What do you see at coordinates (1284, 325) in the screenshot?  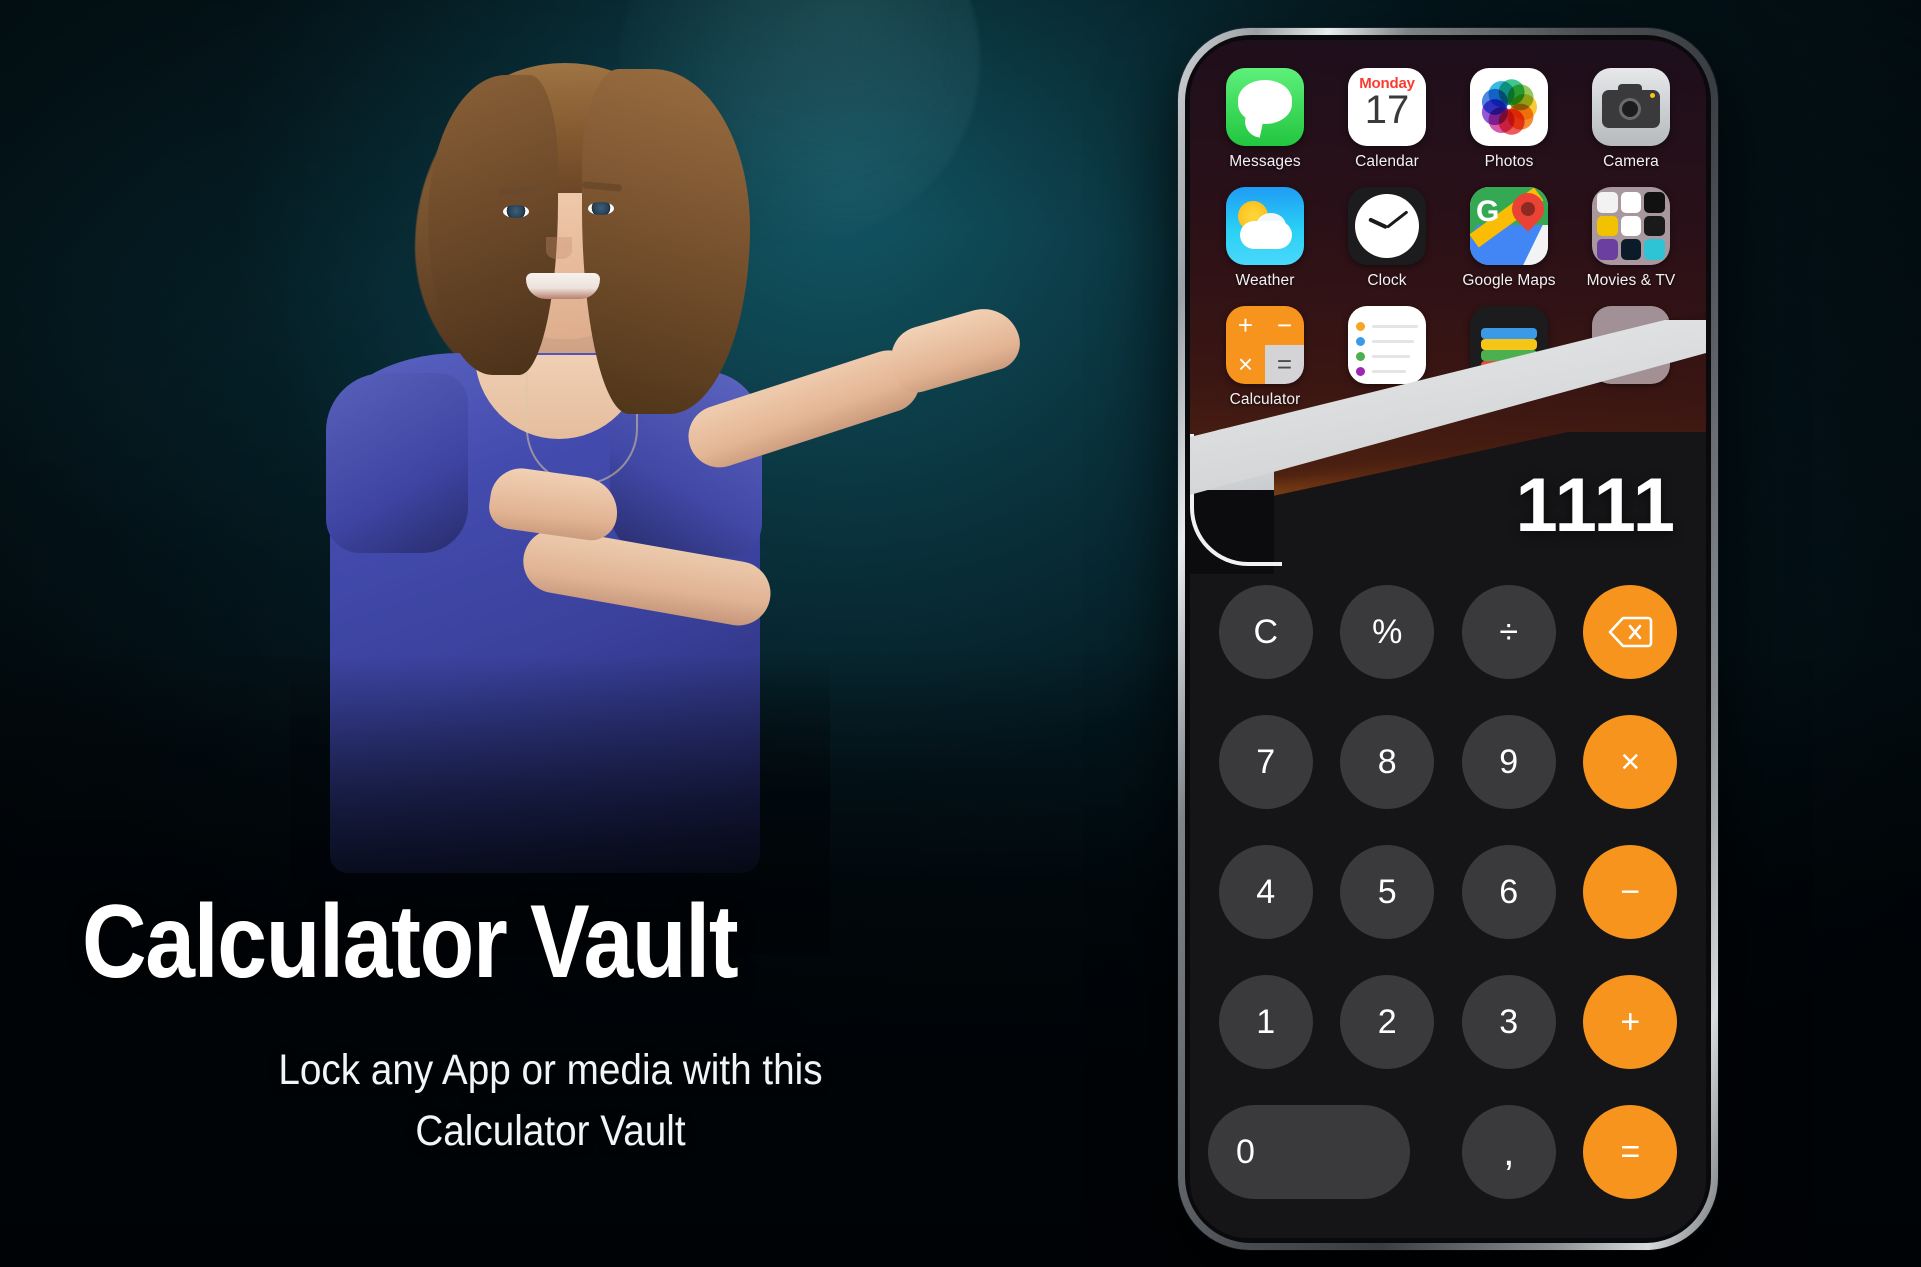 I see `calc-quadrant-minus: −` at bounding box center [1284, 325].